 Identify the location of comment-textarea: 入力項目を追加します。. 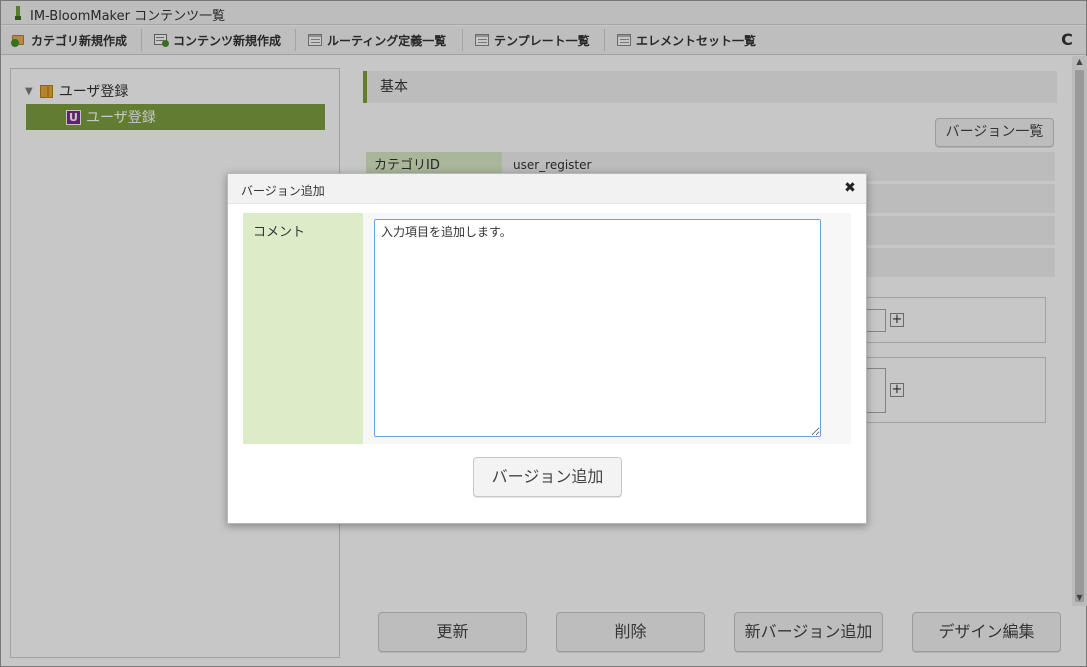
(597, 328).